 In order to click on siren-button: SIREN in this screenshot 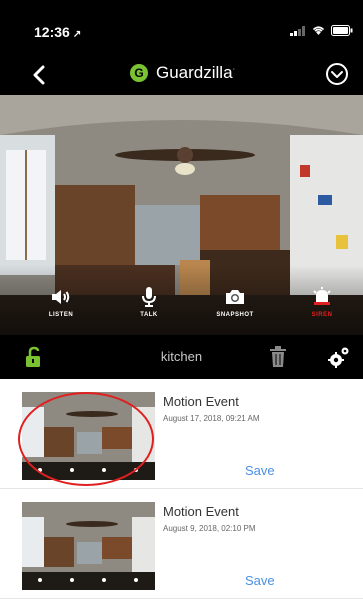, I will do `click(322, 301)`.